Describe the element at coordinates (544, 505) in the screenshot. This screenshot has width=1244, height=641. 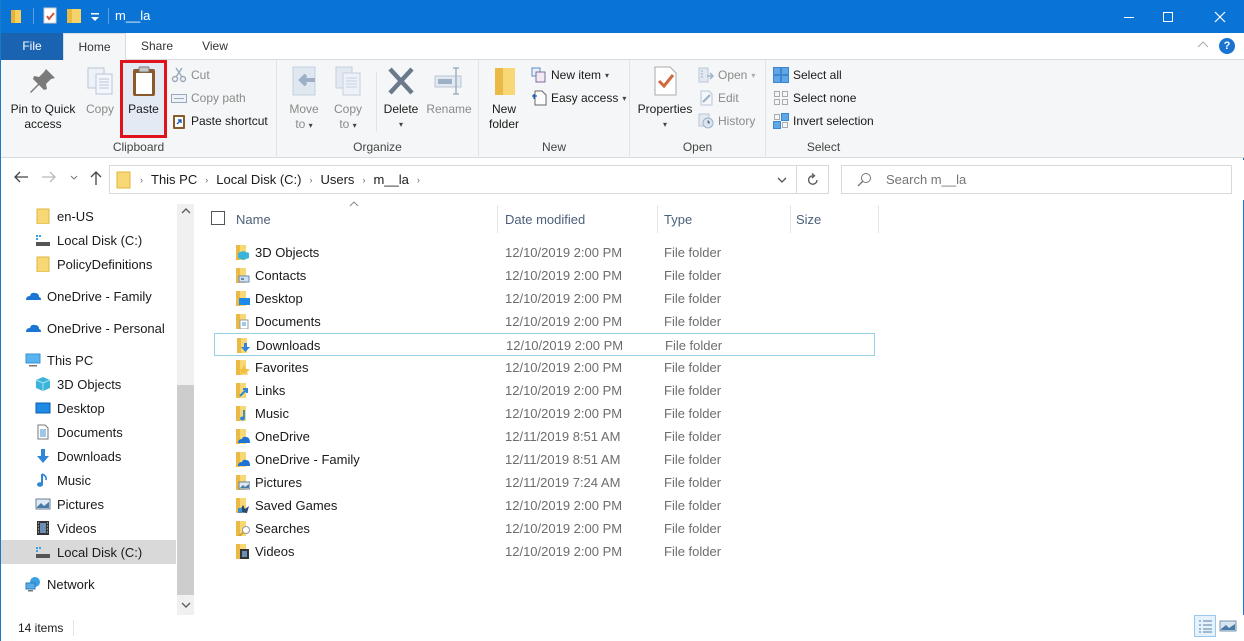
I see `file-row: Saved Games 12/10/2019 2:00 PM File folder` at that location.